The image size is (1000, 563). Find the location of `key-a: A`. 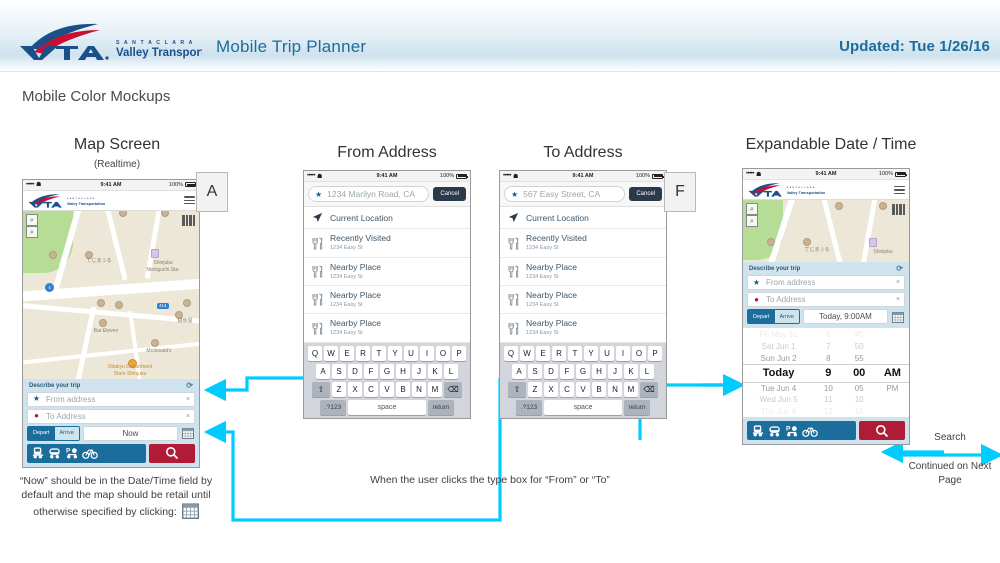

key-a: A is located at coordinates (323, 371).